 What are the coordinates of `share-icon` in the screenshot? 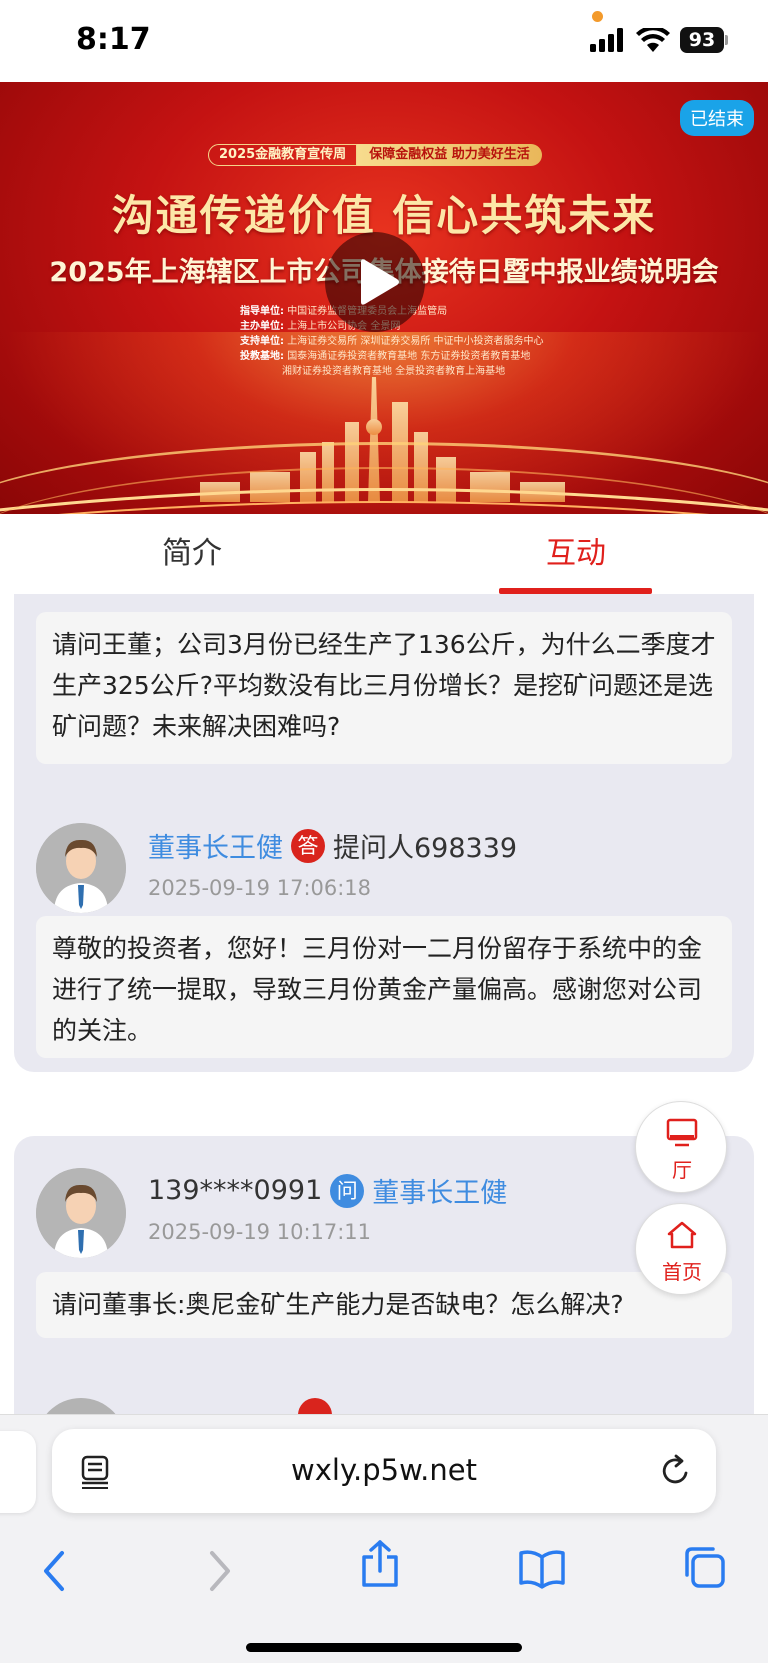 It's located at (380, 1564).